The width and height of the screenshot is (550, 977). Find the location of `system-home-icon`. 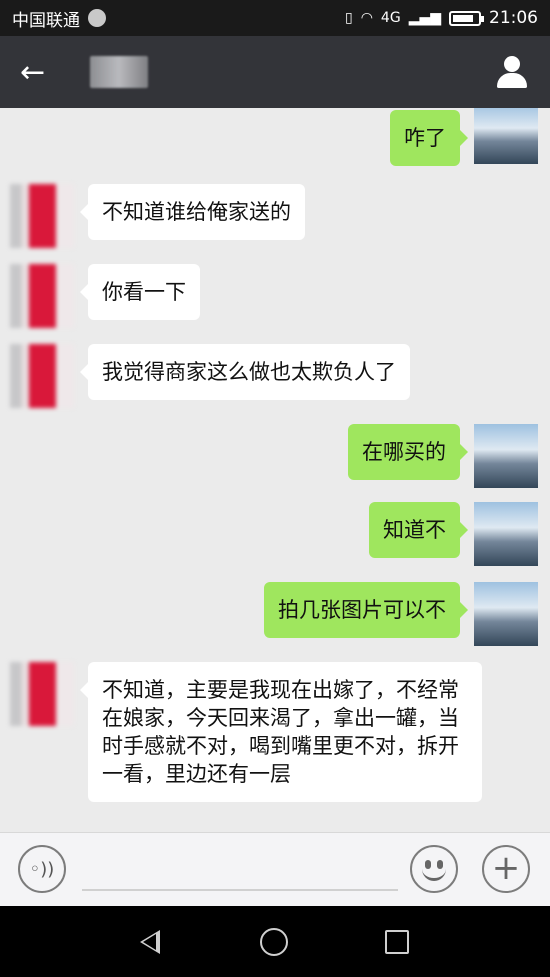

system-home-icon is located at coordinates (274, 942).